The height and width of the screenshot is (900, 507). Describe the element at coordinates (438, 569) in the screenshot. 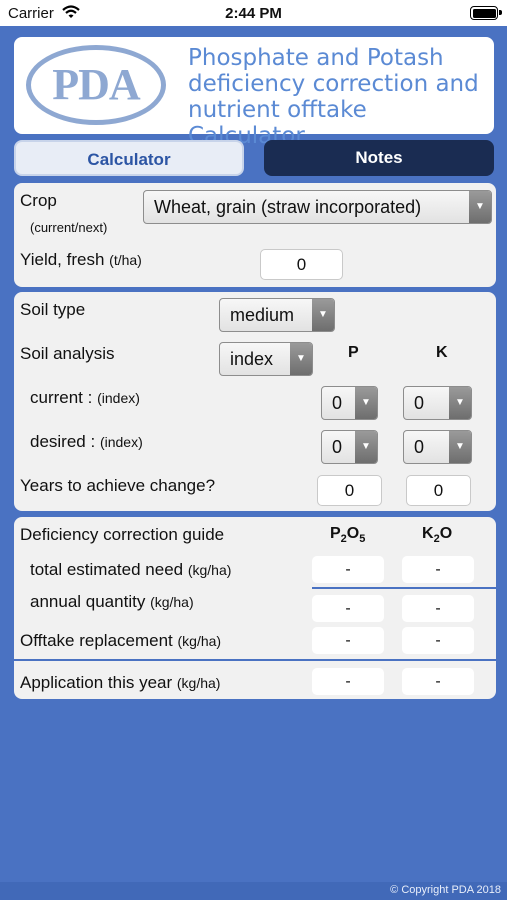

I see `total-k2o-value: -` at that location.